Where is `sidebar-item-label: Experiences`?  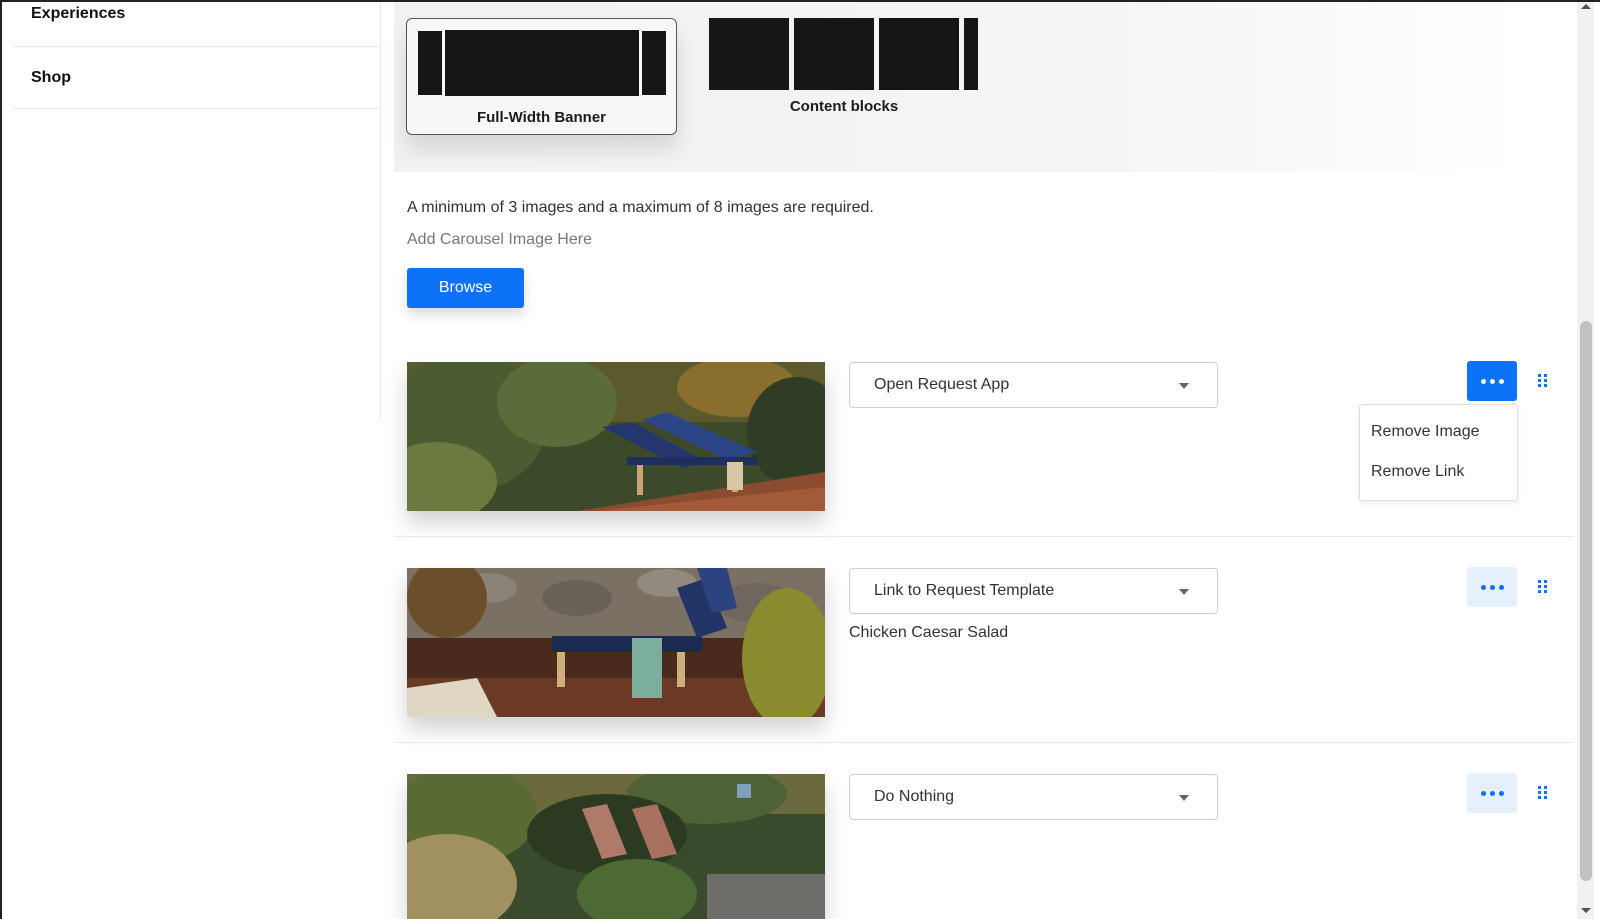
sidebar-item-label: Experiences is located at coordinates (78, 13).